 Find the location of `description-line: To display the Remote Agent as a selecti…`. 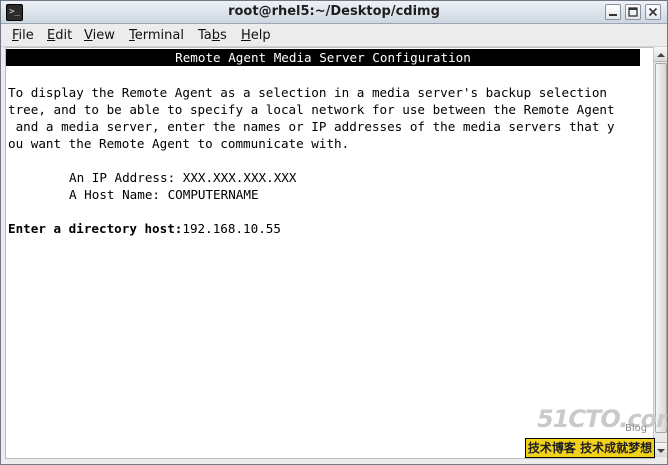

description-line: To display the Remote Agent as a selecti… is located at coordinates (307, 92).